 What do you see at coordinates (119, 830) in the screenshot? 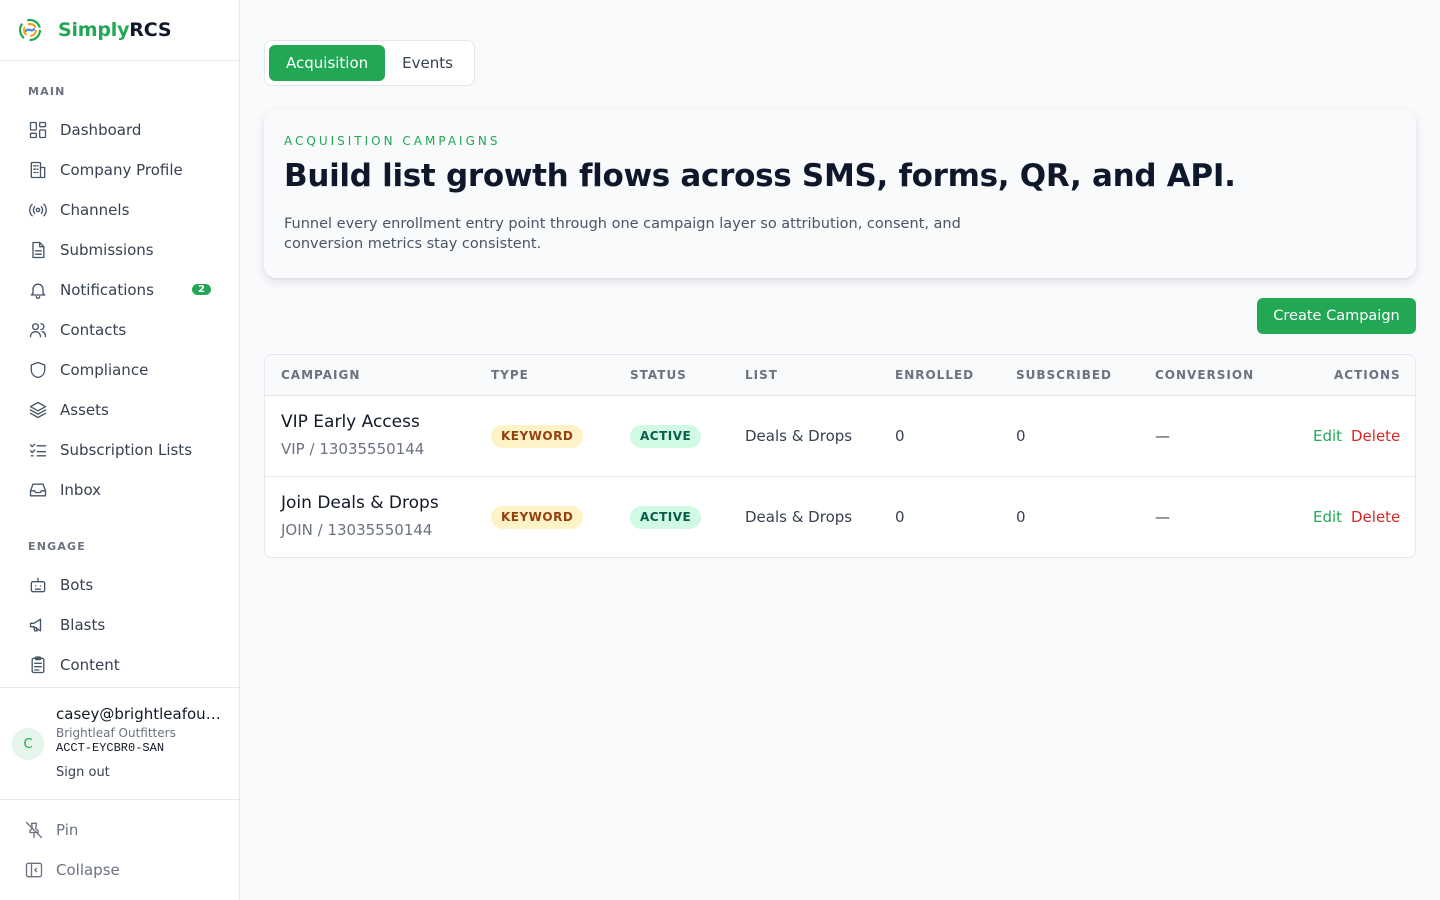
I see `pin-button: Pin` at bounding box center [119, 830].